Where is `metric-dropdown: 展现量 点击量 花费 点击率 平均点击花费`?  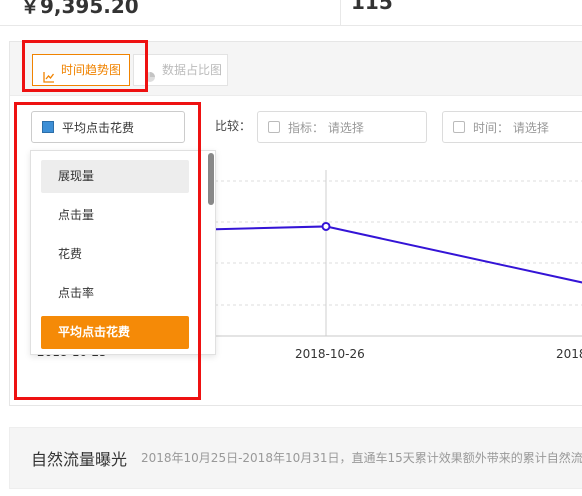 metric-dropdown: 展现量 点击量 花费 点击率 平均点击花费 is located at coordinates (123, 252).